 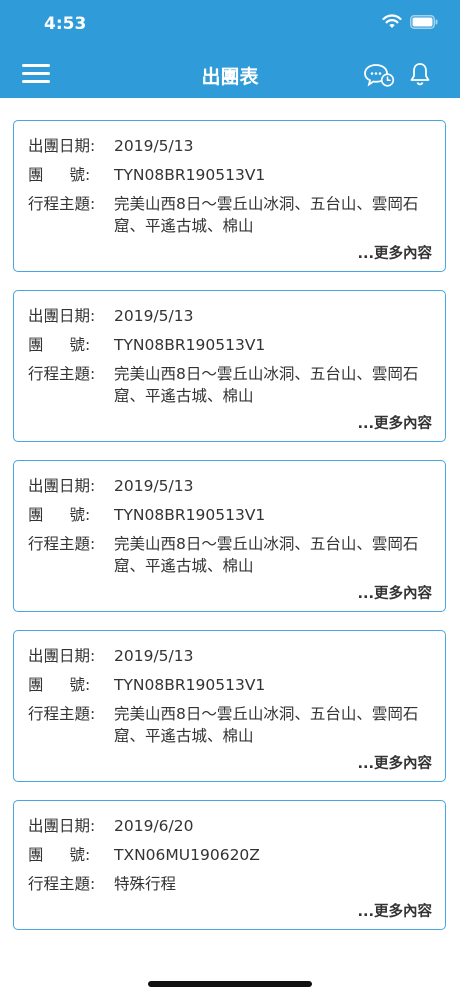 I want to click on chat-clock-icon, so click(x=379, y=75).